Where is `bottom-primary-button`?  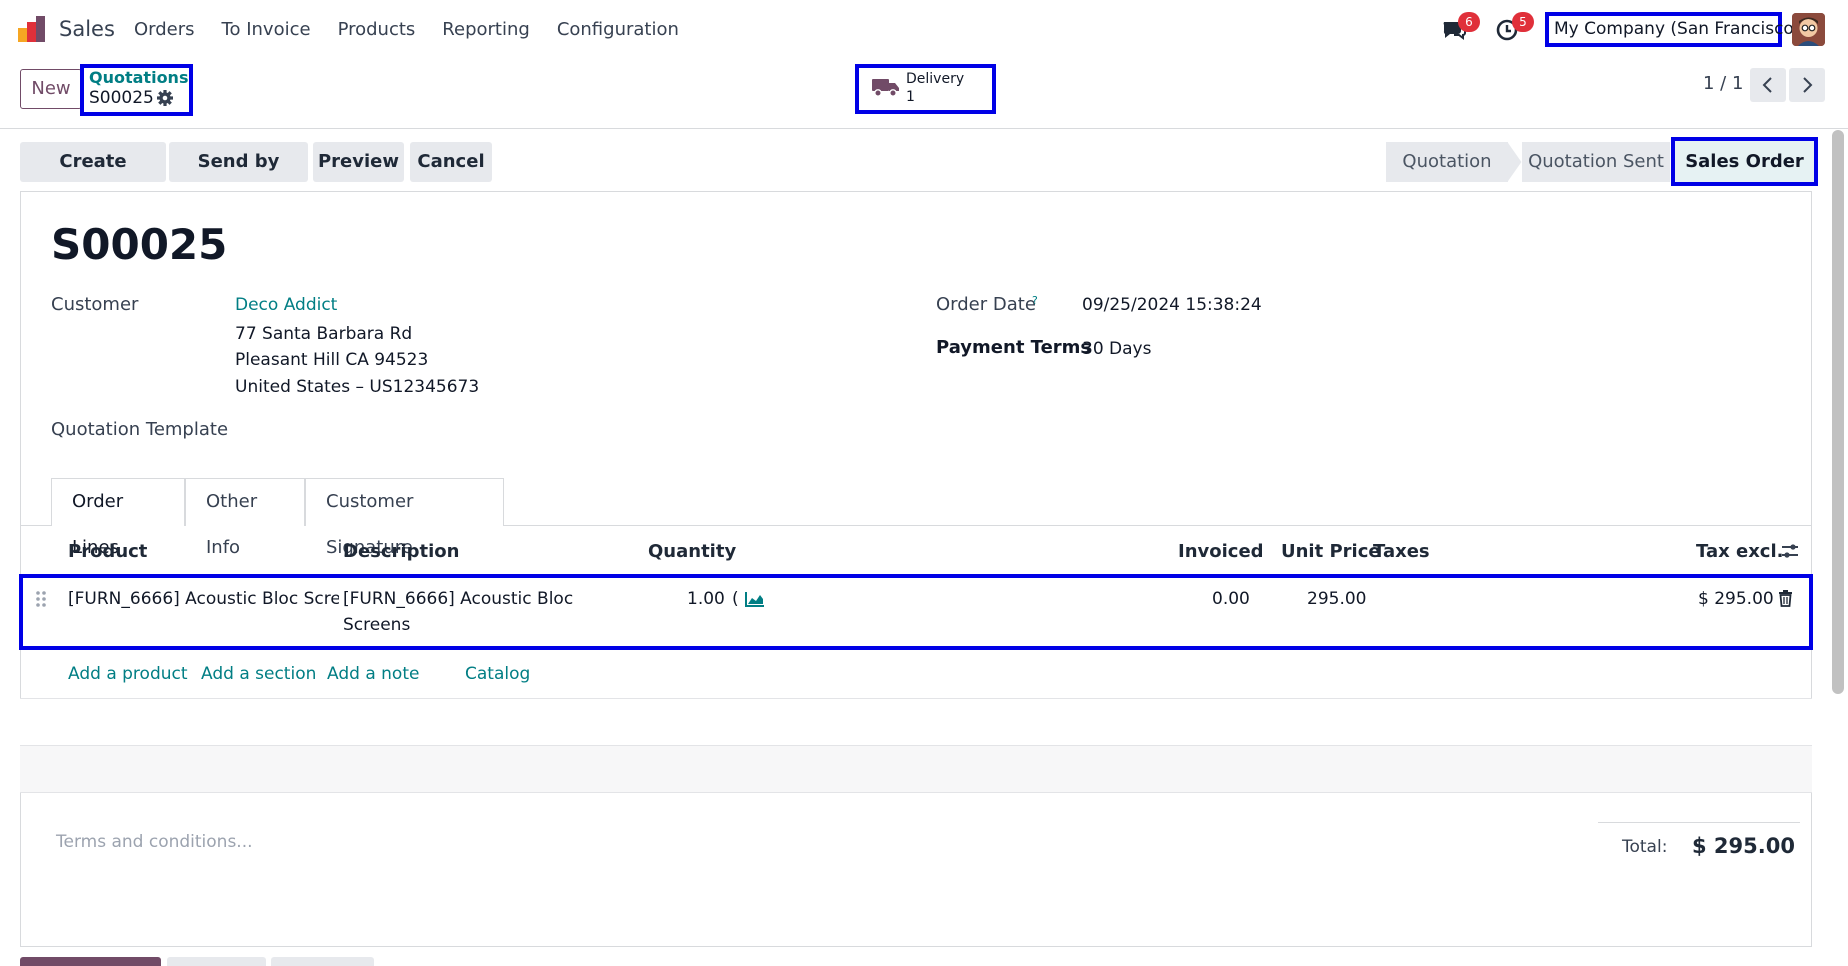 bottom-primary-button is located at coordinates (90, 961).